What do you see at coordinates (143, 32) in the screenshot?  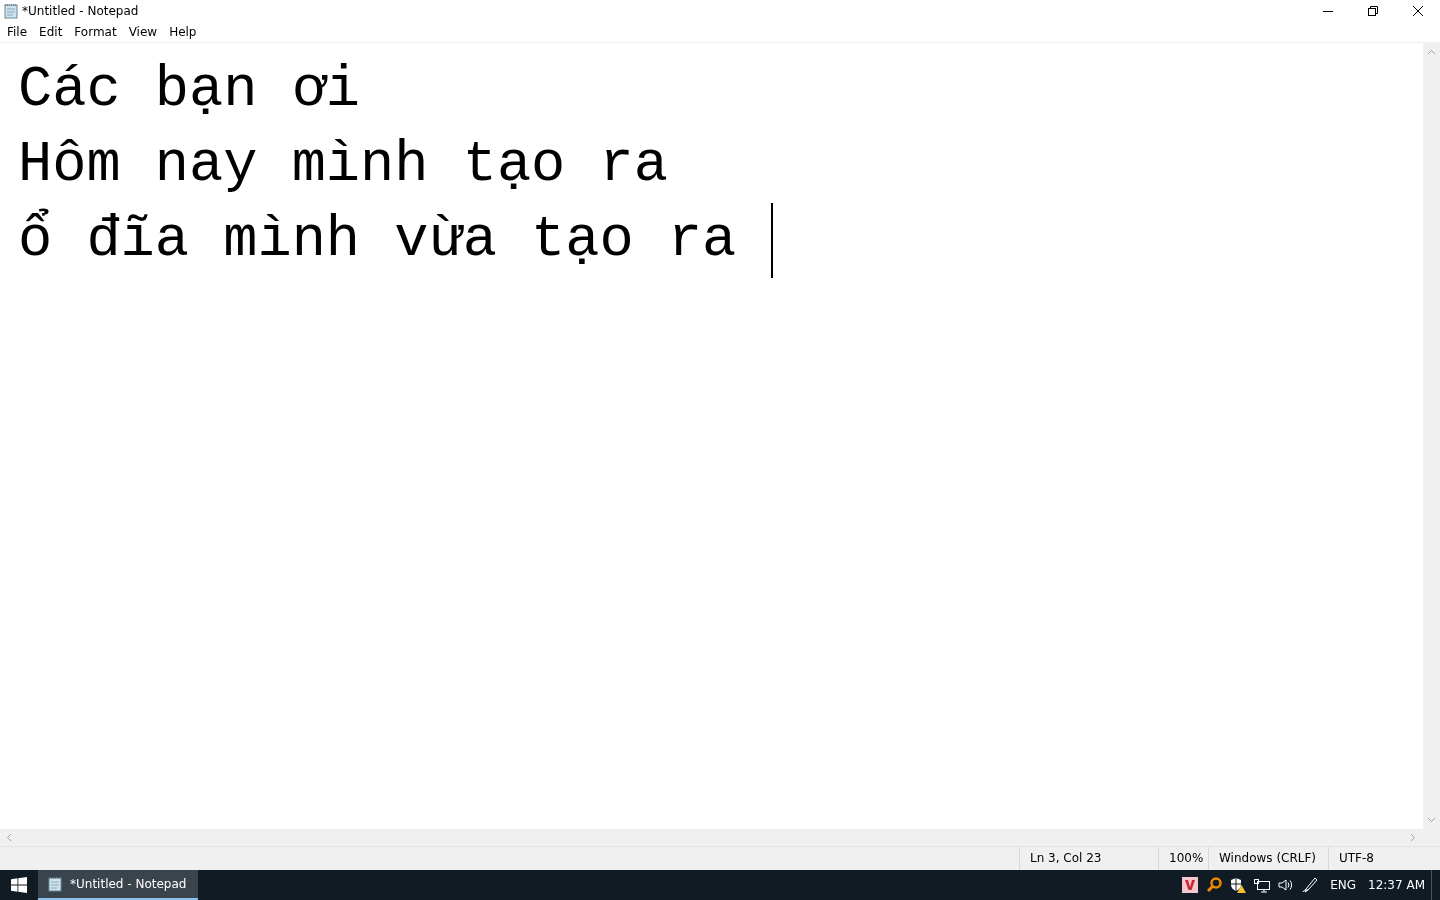 I see `menu-item: View` at bounding box center [143, 32].